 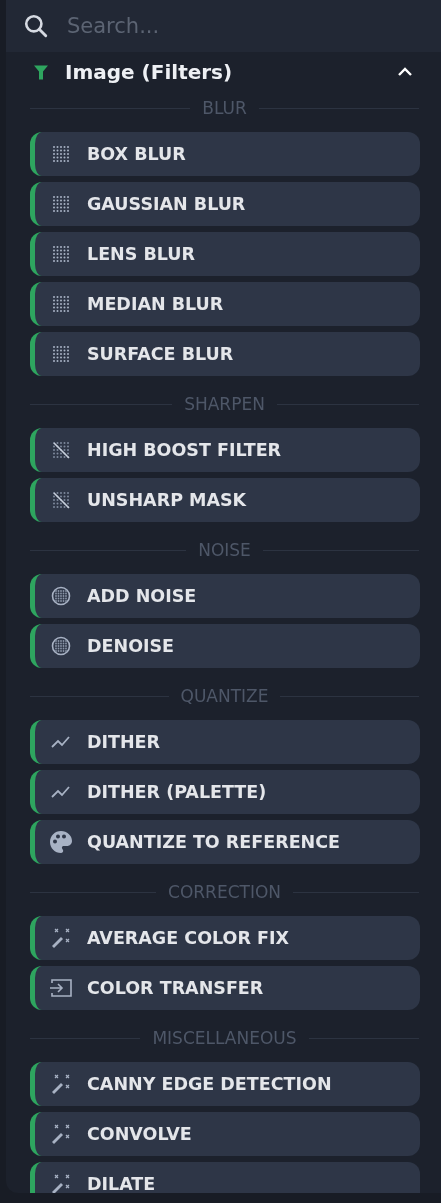 What do you see at coordinates (225, 354) in the screenshot?
I see `filter-item: SURFACE BLUR` at bounding box center [225, 354].